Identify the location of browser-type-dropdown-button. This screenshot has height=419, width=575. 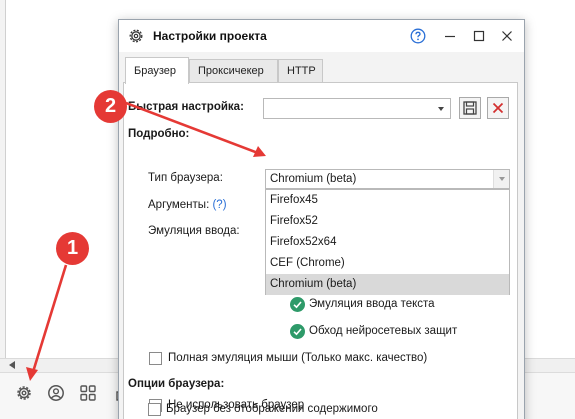
(501, 179).